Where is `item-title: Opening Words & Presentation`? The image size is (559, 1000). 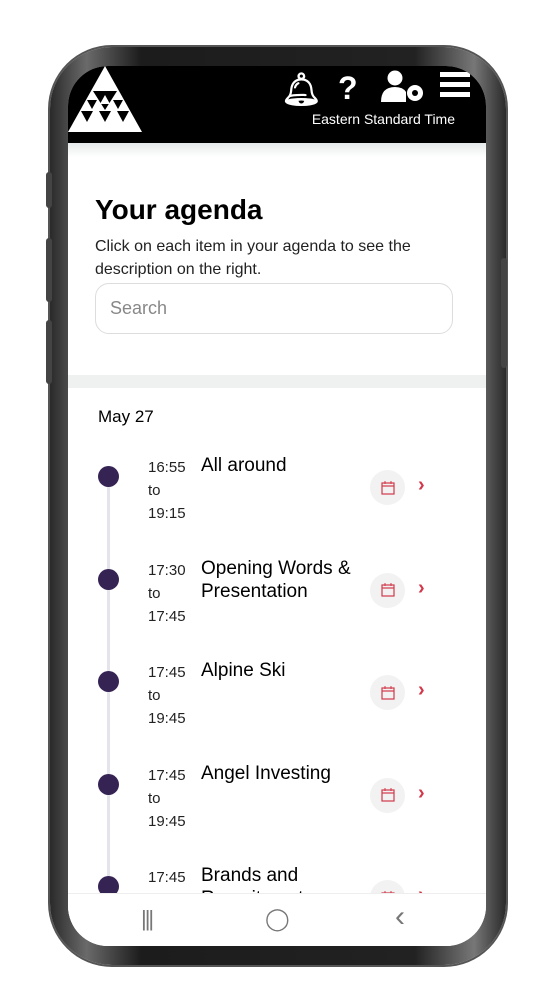 item-title: Opening Words & Presentation is located at coordinates (276, 579).